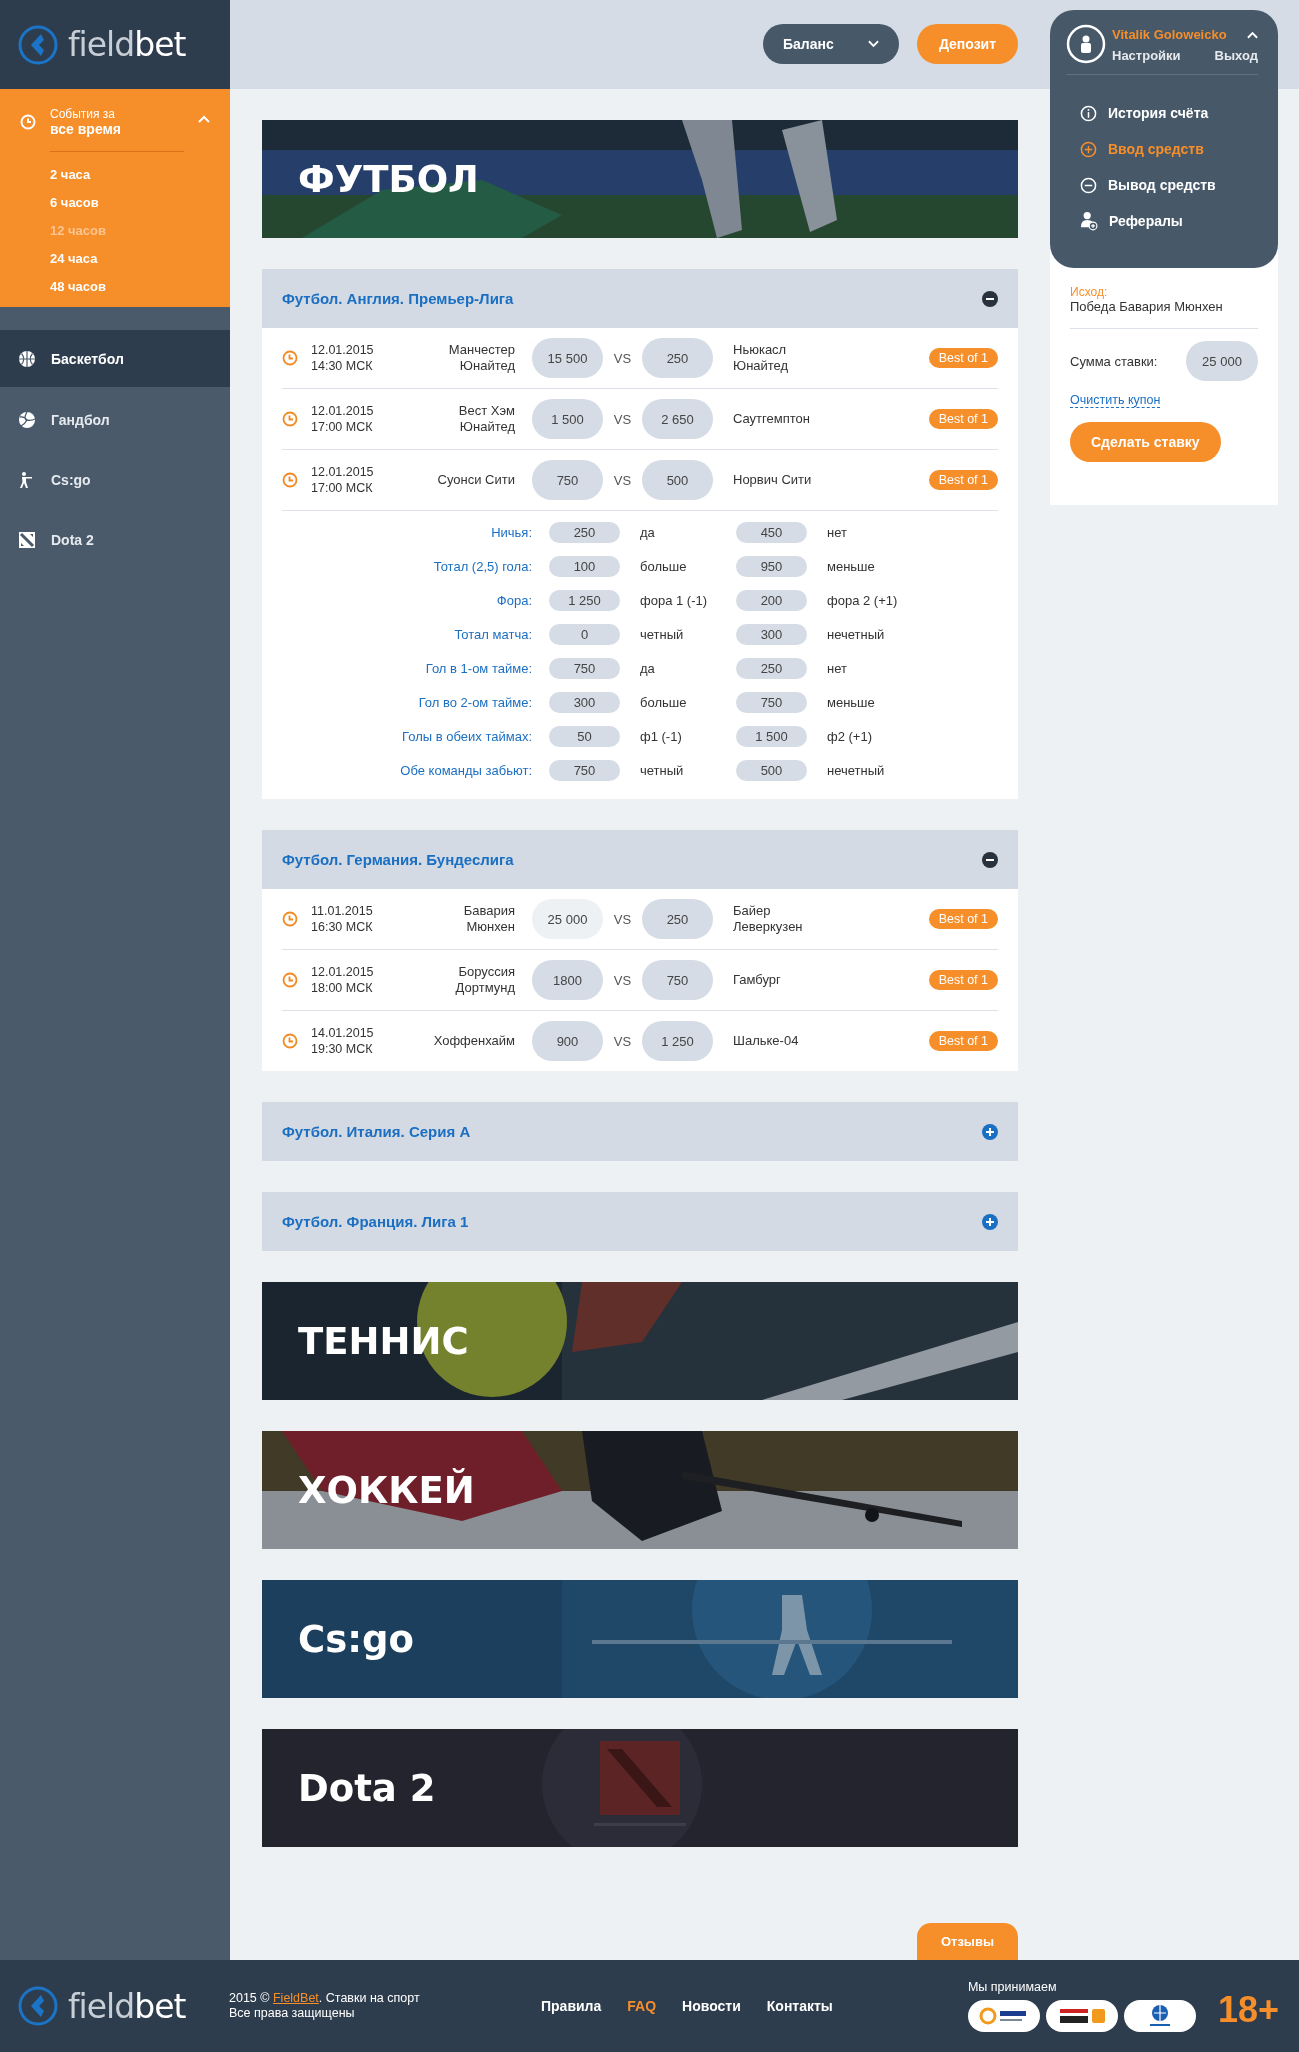 The width and height of the screenshot is (1299, 2052). Describe the element at coordinates (567, 358) in the screenshot. I see `odds-button: 15 500` at that location.